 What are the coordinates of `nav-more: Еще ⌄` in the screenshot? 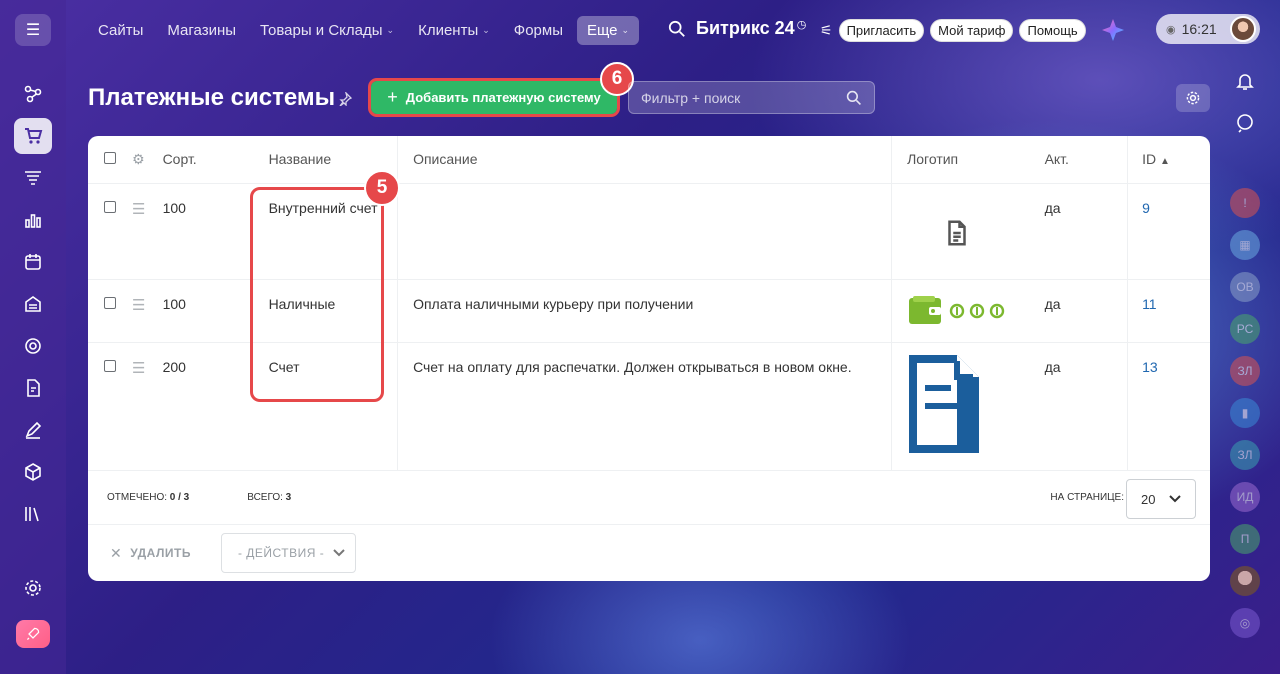 It's located at (608, 30).